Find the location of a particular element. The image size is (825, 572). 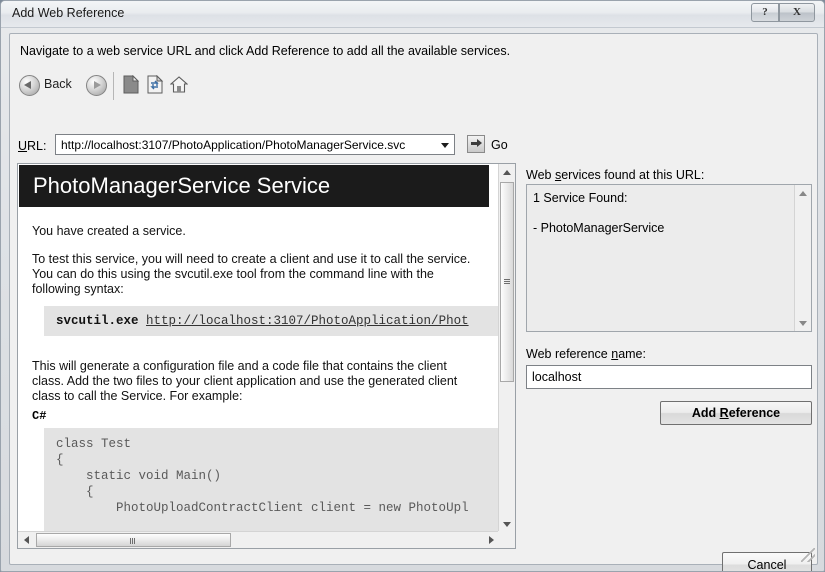

services-list-scrollbar is located at coordinates (802, 258).